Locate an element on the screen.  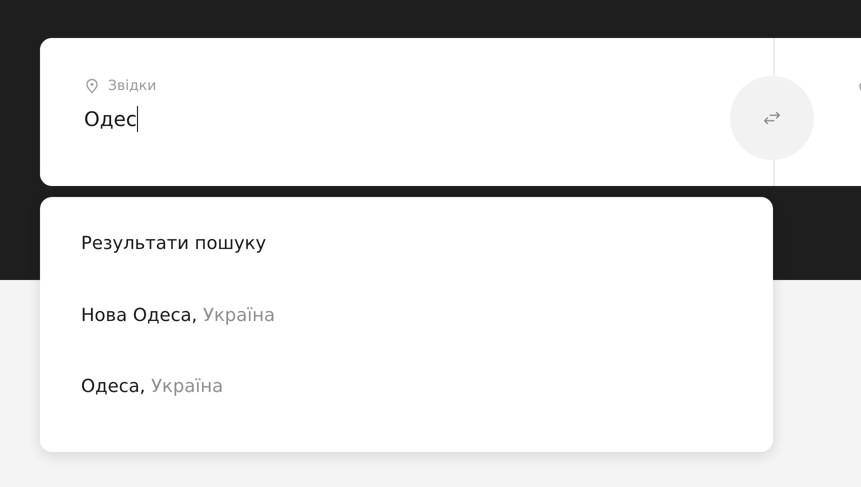
location-pin-icon is located at coordinates (92, 86).